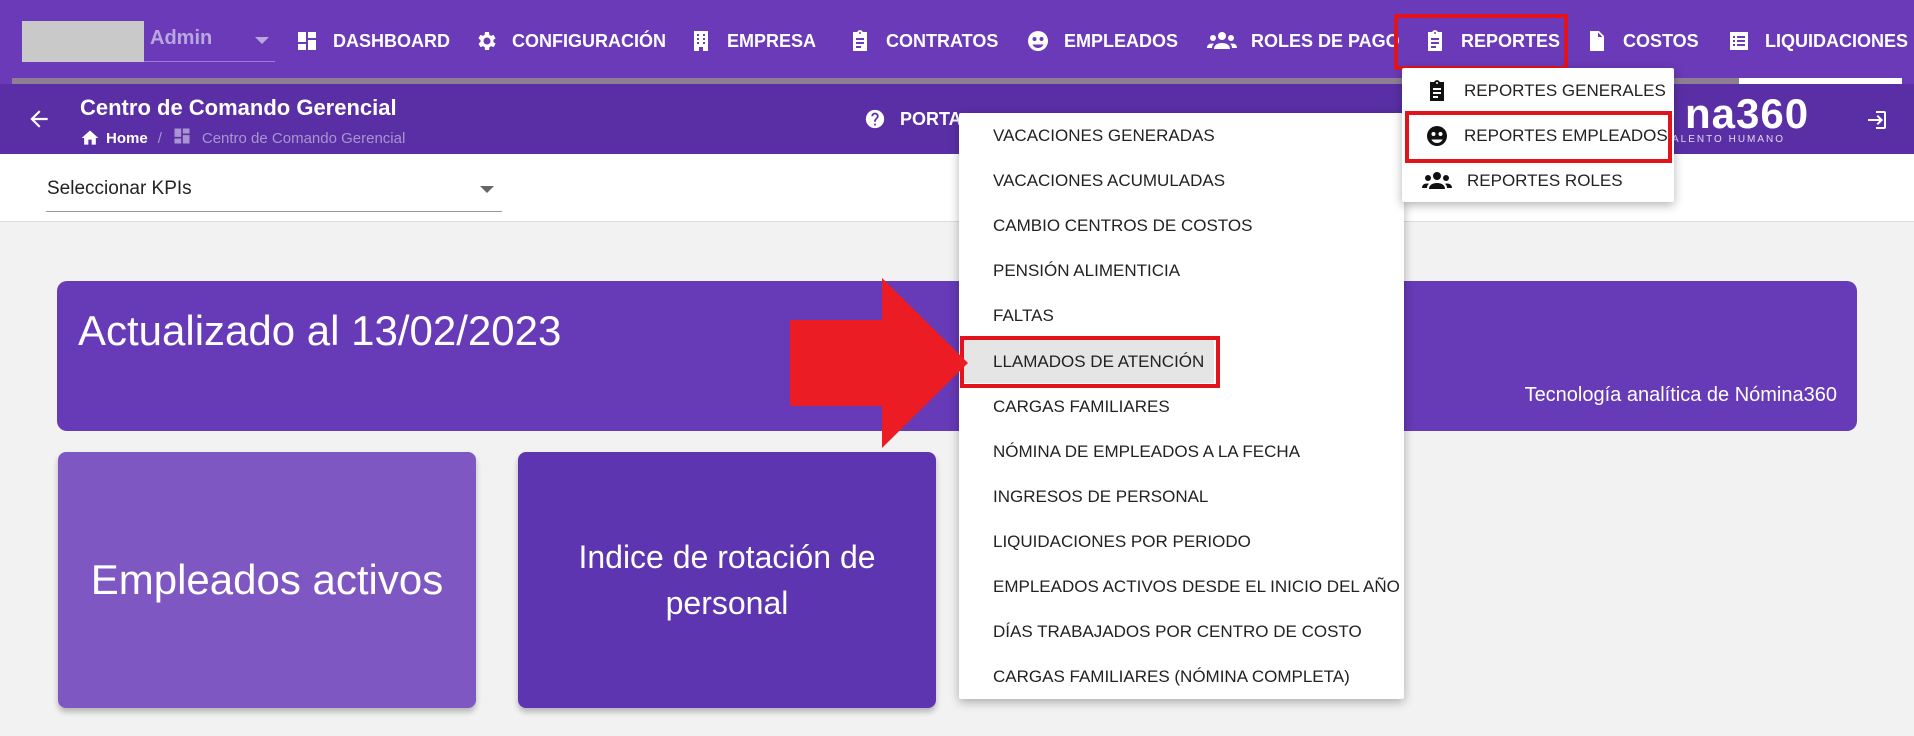  I want to click on breadcrumb: Home / Centro de Comando Gerencial, so click(242, 138).